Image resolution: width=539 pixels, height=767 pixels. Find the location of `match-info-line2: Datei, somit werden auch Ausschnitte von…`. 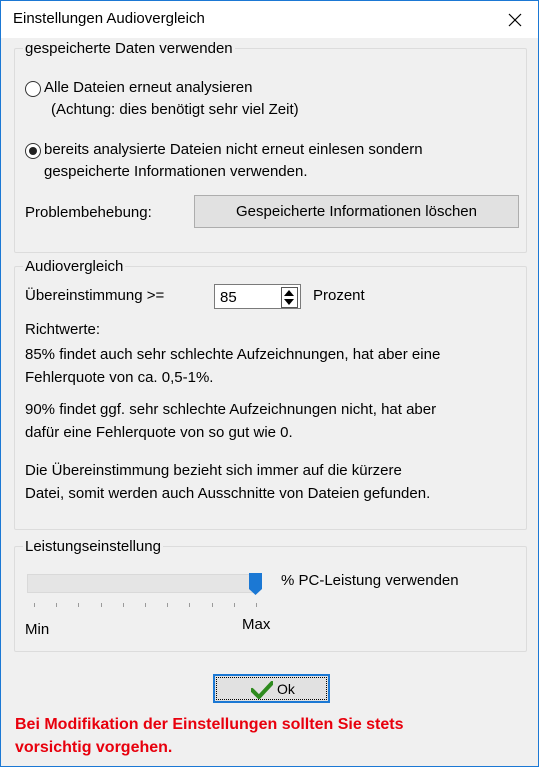

match-info-line2: Datei, somit werden auch Ausschnitte von… is located at coordinates (228, 493).